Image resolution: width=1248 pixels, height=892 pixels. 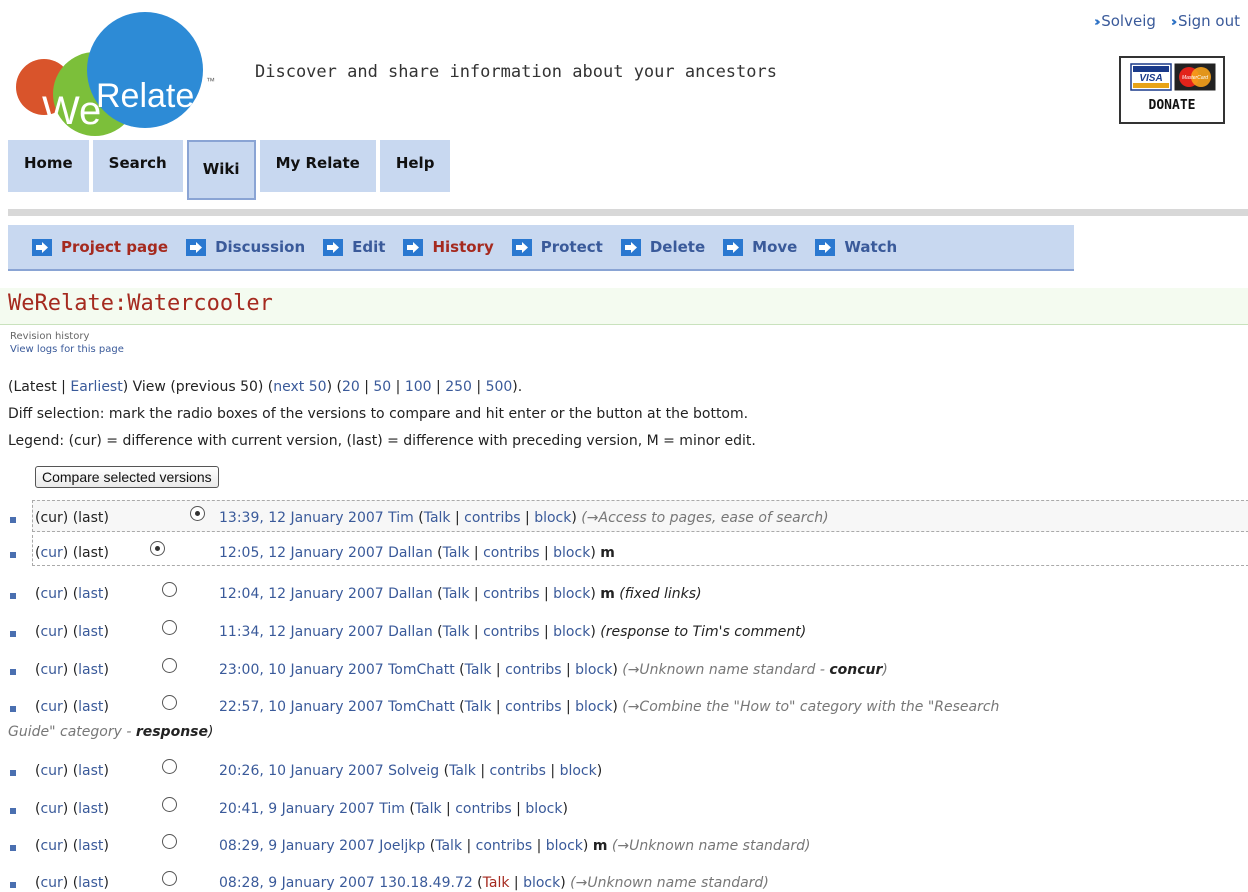 What do you see at coordinates (402, 846) in the screenshot?
I see `user-link: Joeljkp` at bounding box center [402, 846].